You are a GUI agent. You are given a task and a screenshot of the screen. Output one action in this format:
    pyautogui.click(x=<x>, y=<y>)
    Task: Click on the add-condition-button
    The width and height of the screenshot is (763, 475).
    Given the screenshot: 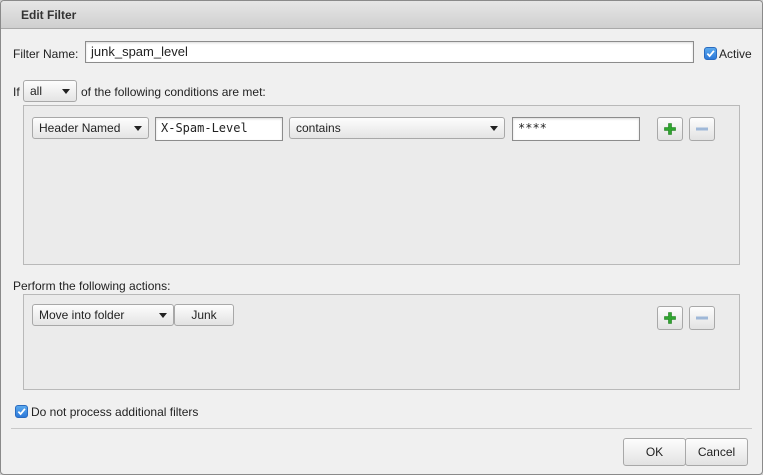 What is the action you would take?
    pyautogui.click(x=670, y=129)
    